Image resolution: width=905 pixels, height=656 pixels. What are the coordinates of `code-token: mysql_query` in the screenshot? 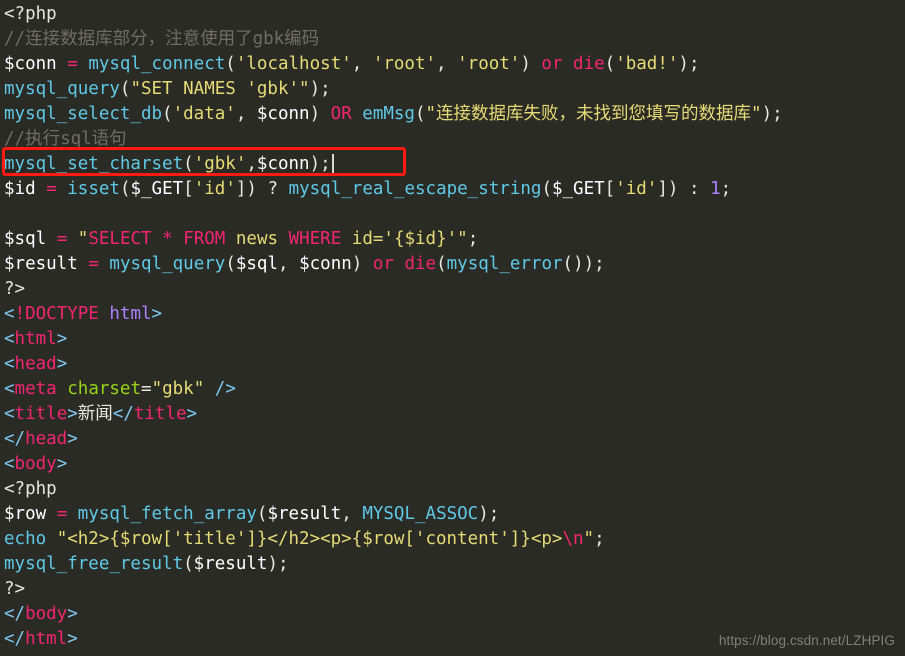 It's located at (167, 264).